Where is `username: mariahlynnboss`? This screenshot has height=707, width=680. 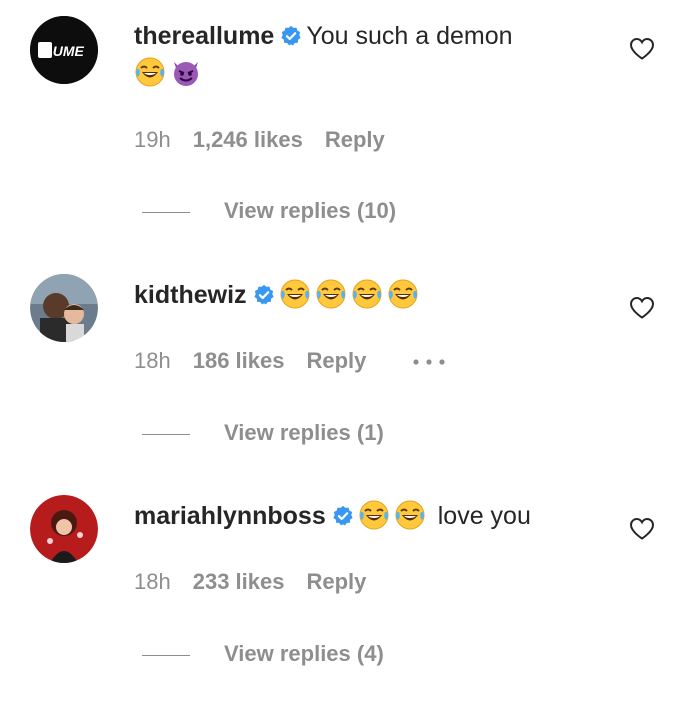 username: mariahlynnboss is located at coordinates (230, 516).